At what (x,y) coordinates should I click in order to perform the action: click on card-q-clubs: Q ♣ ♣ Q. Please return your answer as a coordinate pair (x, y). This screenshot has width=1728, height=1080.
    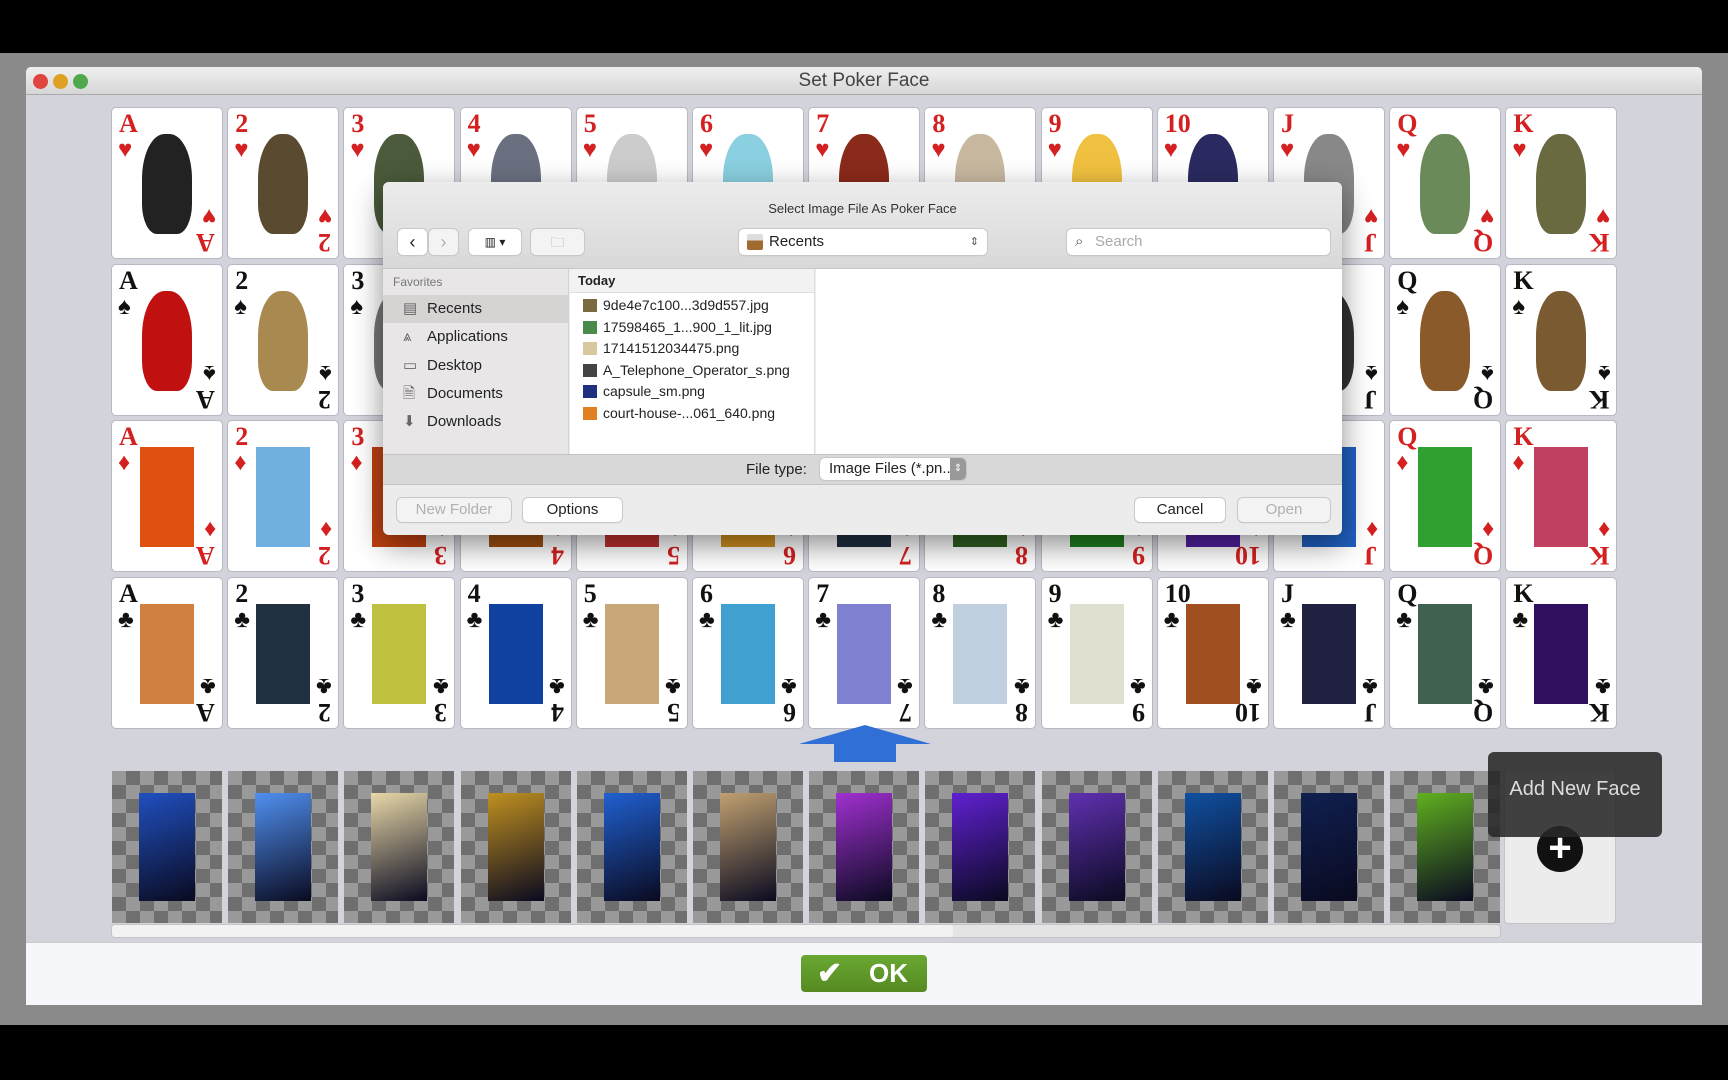
    Looking at the image, I should click on (1445, 652).